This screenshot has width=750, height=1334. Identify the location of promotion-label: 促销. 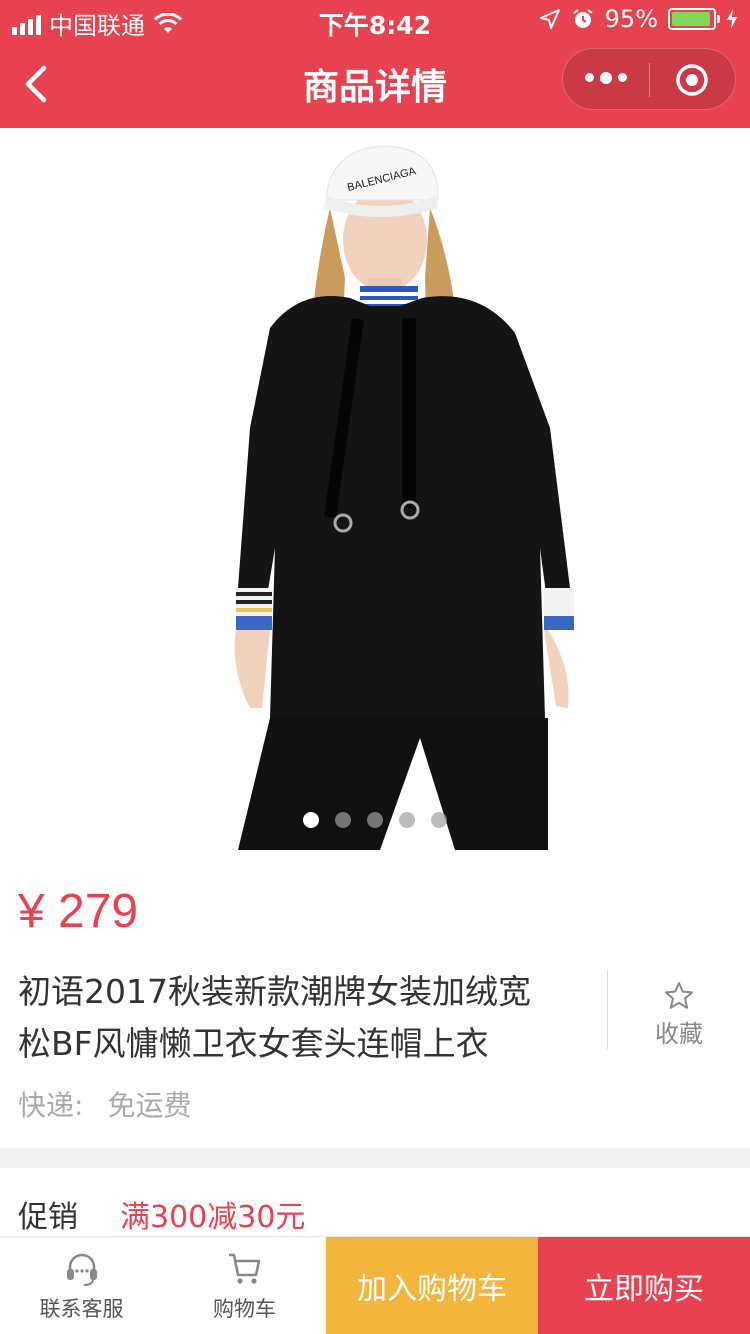
(48, 1217).